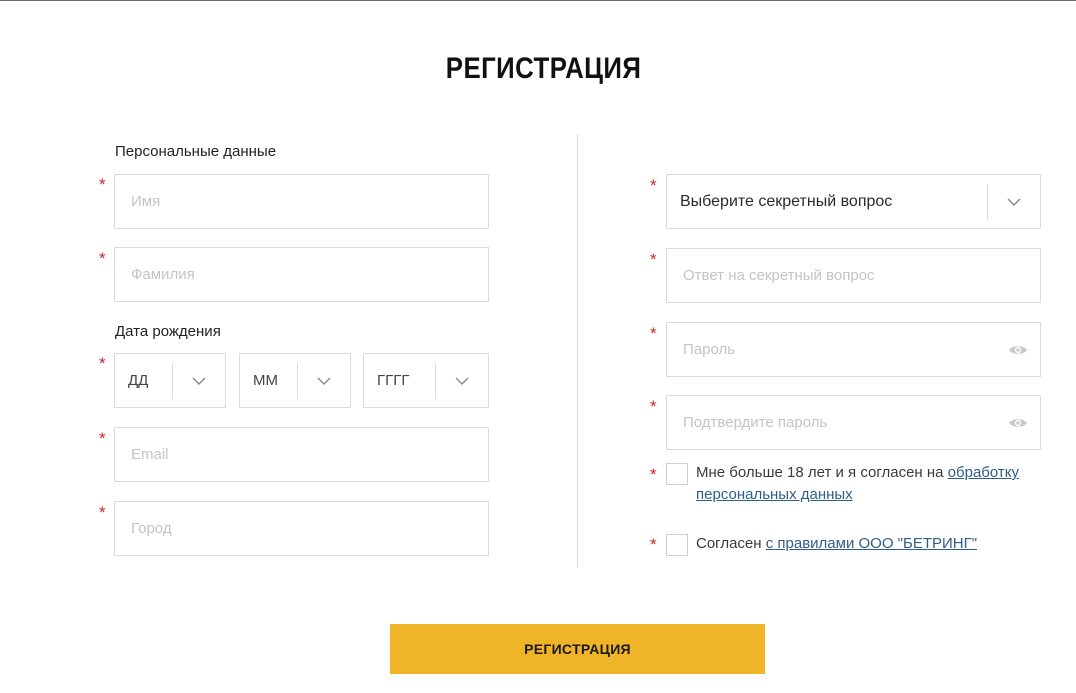 This screenshot has height=693, width=1076. What do you see at coordinates (983, 472) in the screenshot?
I see `personal-data-link: обработку` at bounding box center [983, 472].